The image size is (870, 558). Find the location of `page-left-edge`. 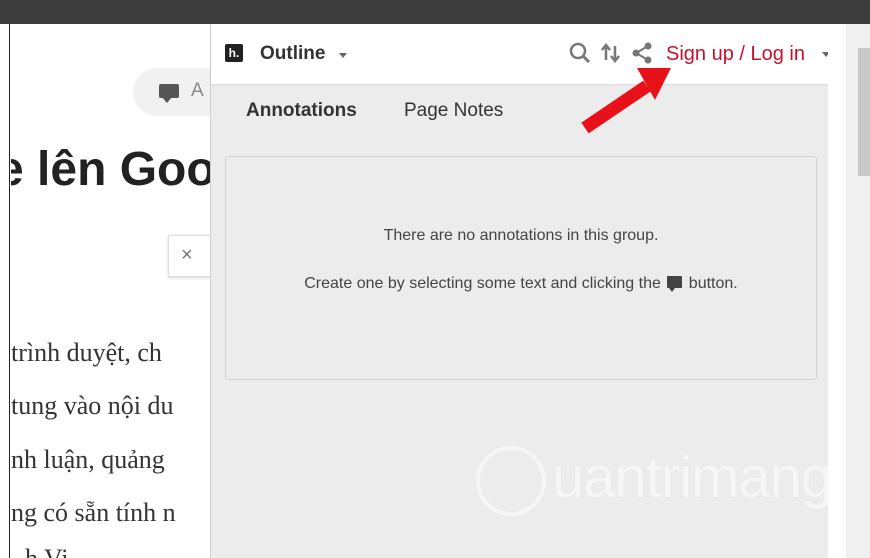

page-left-edge is located at coordinates (5, 291).